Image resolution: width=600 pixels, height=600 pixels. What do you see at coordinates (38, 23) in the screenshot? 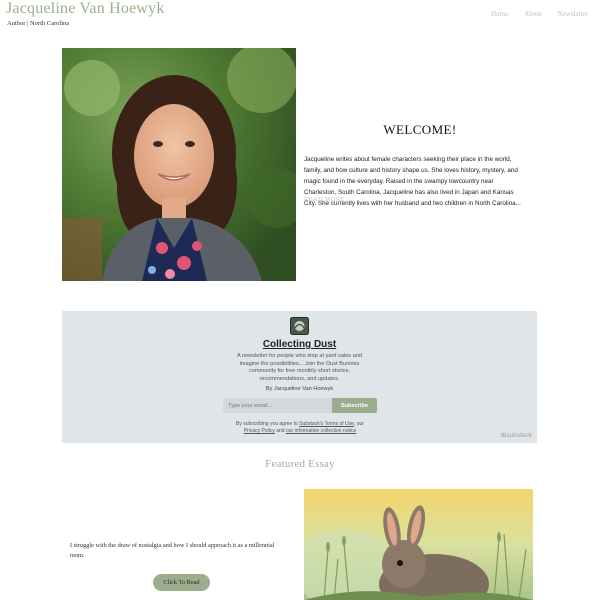
I see `site-tagline: Author | North Carolina` at bounding box center [38, 23].